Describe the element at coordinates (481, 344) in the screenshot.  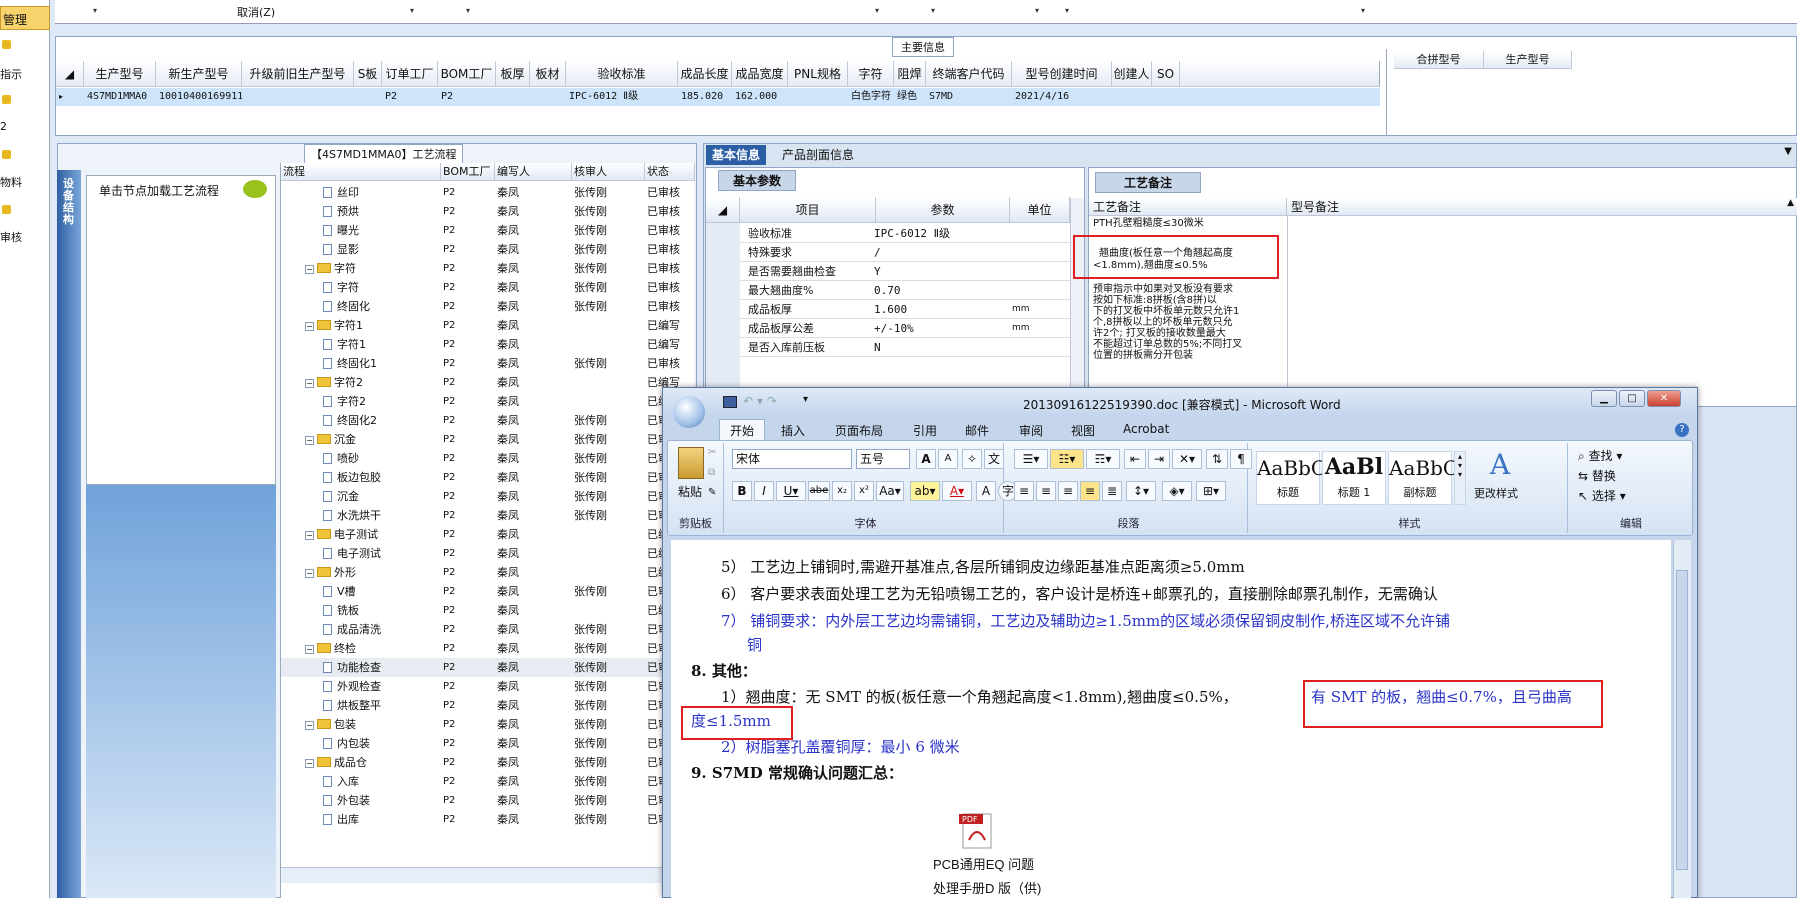
I see `tree-row: 字符1 P2 秦凤 已编写` at that location.